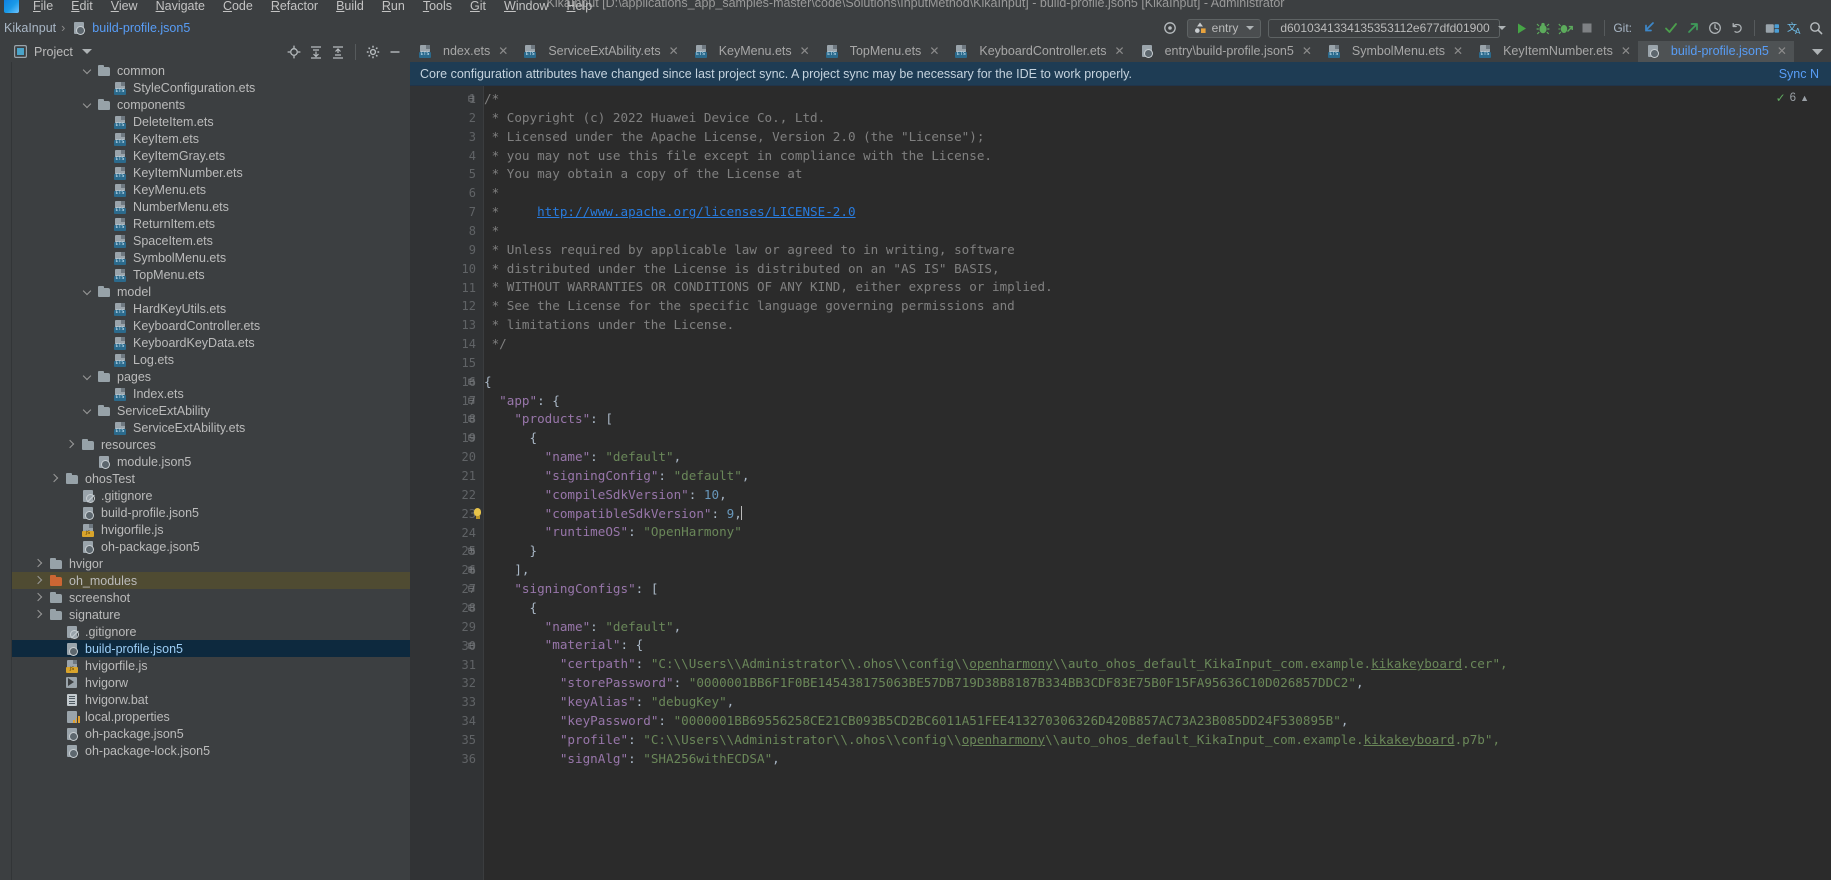  What do you see at coordinates (211, 461) in the screenshot?
I see `tree-item: module.json5` at bounding box center [211, 461].